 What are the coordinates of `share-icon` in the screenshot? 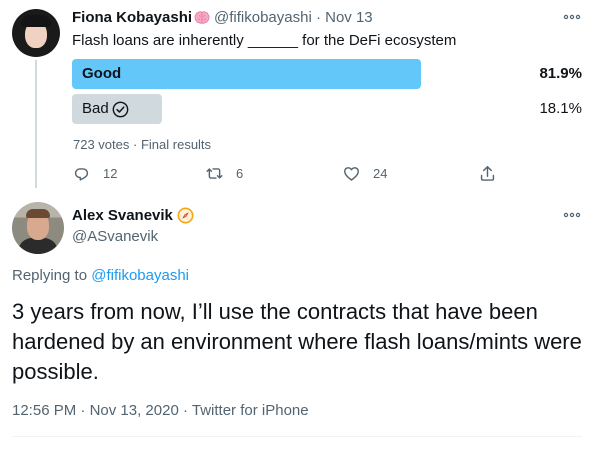 It's located at (487, 173).